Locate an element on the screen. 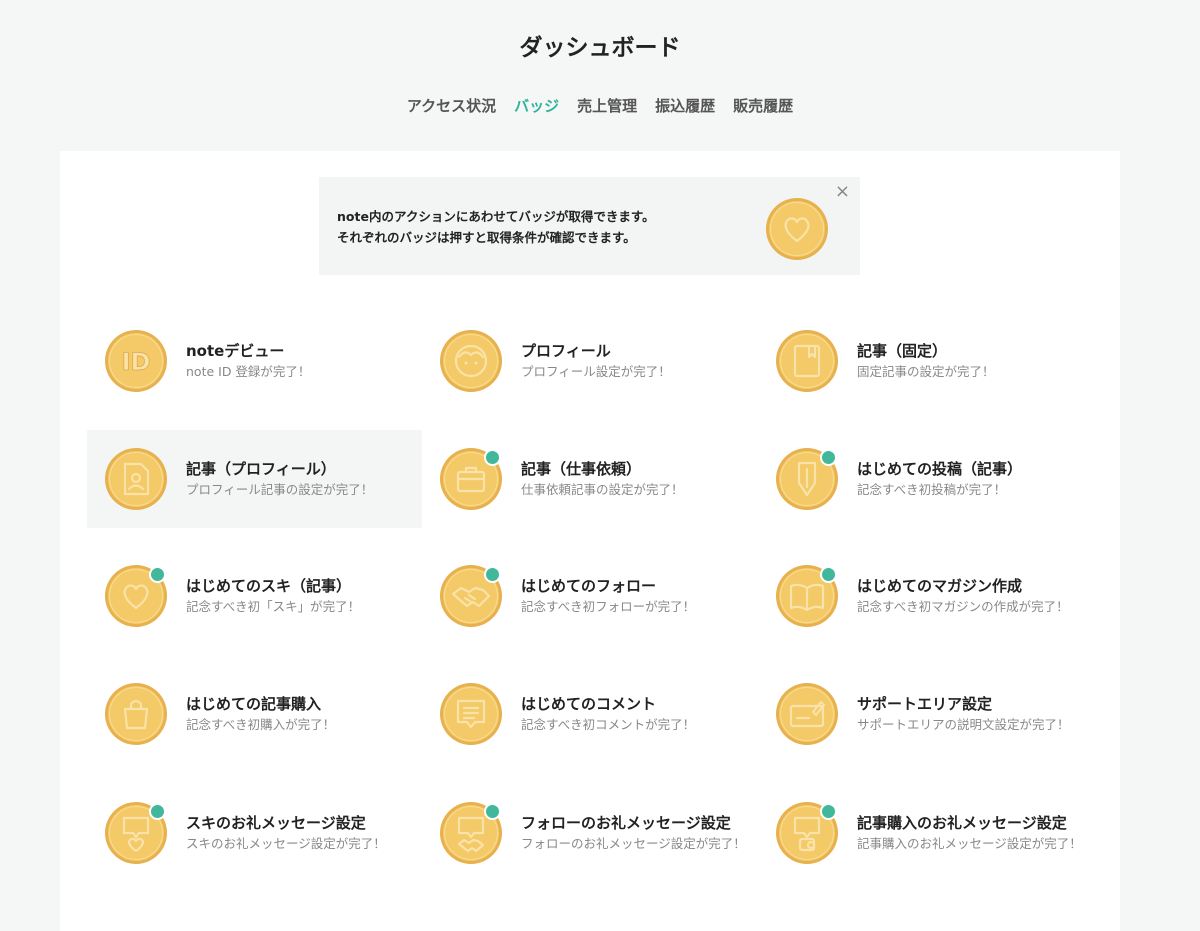 This screenshot has width=1200, height=931. badge-description: プロフィール記事の設定が完了！ is located at coordinates (280, 489).